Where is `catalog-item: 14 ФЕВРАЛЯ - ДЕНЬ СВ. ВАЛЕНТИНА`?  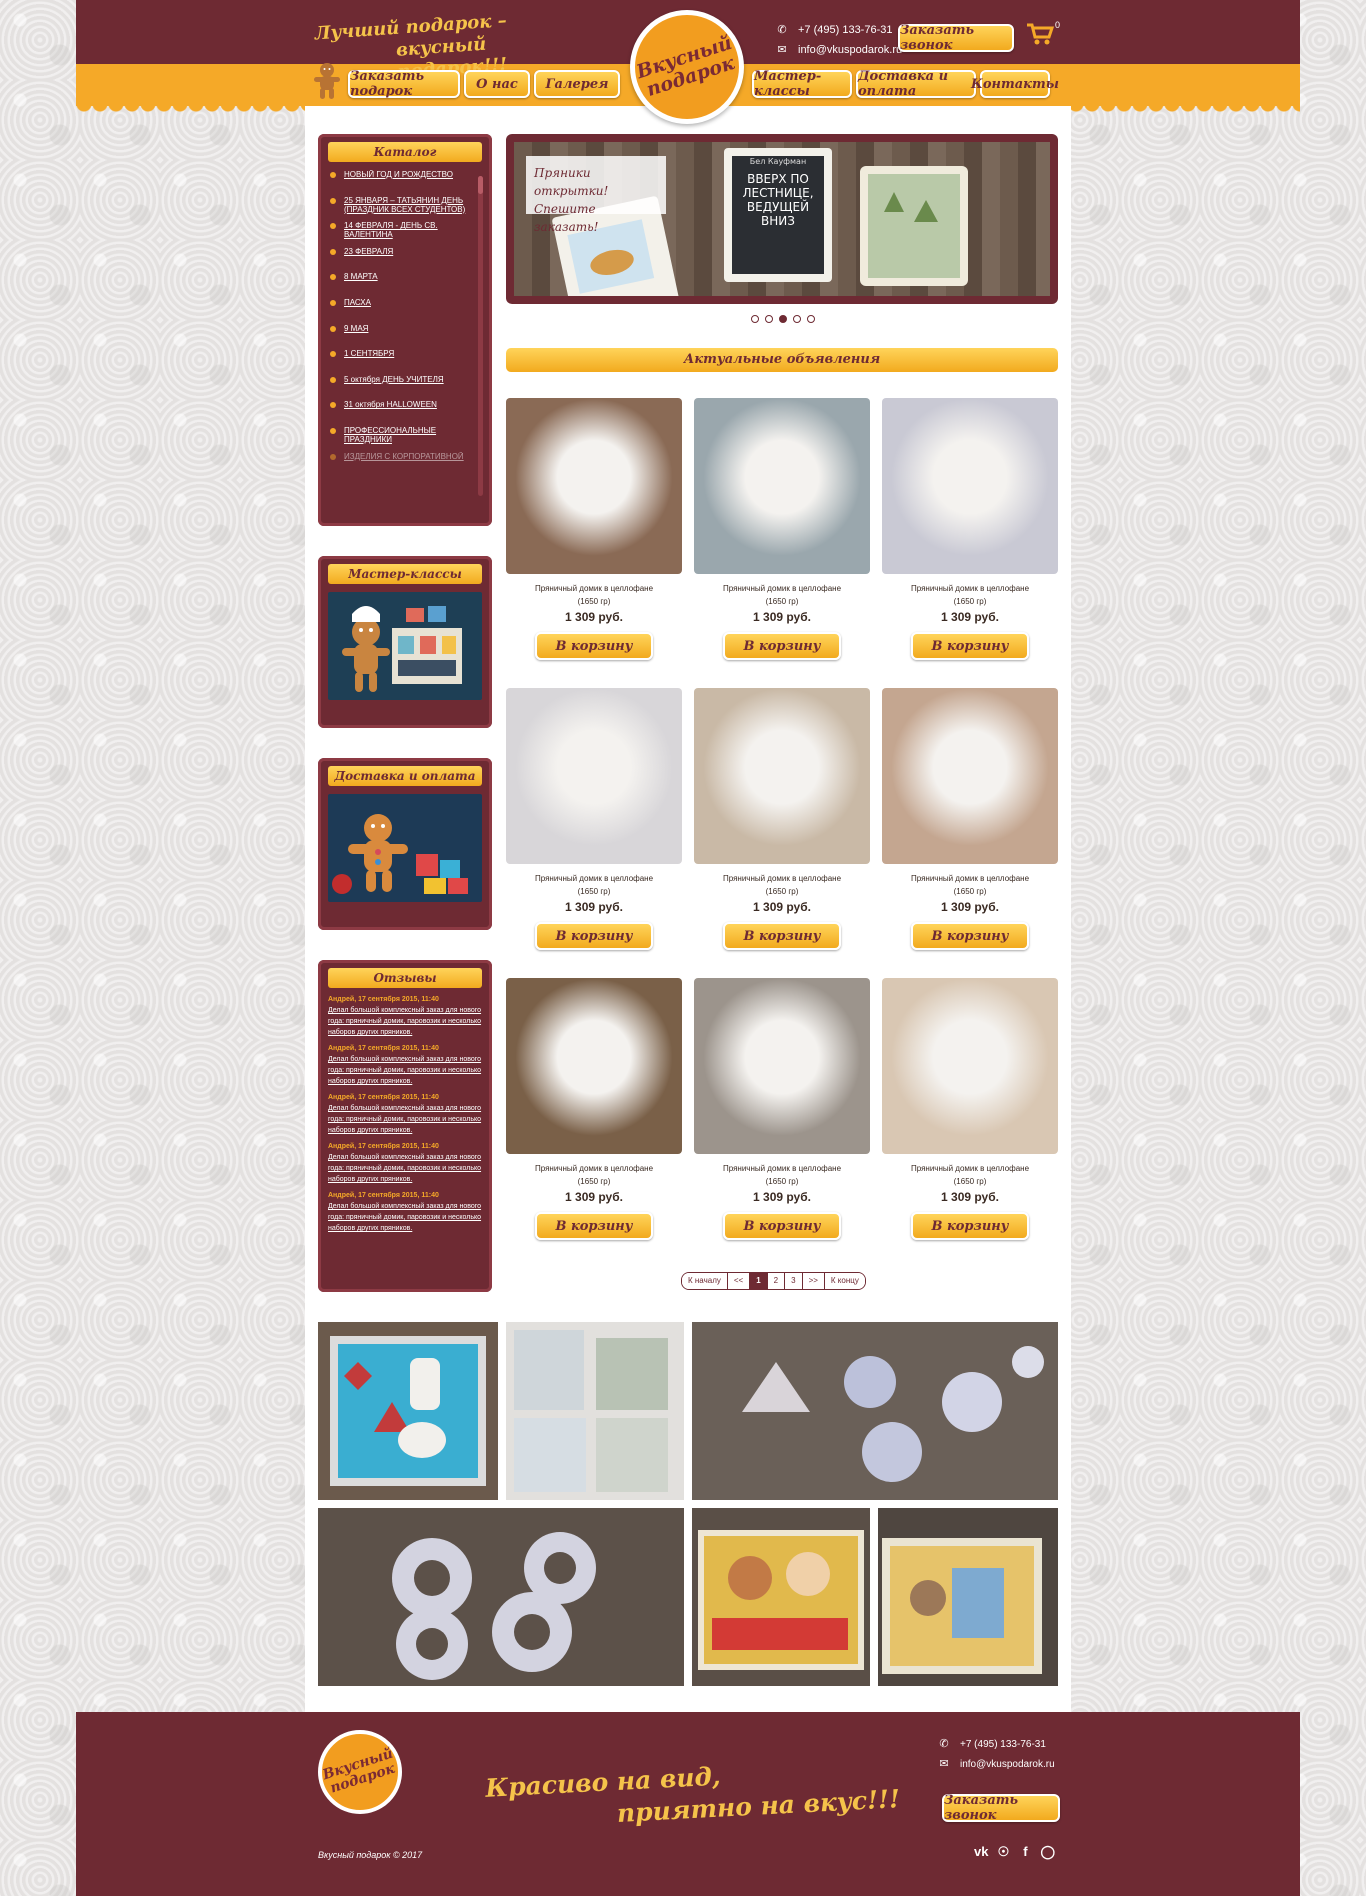 catalog-item: 14 ФЕВРАЛЯ - ДЕНЬ СВ. ВАЛЕНТИНА is located at coordinates (403, 234).